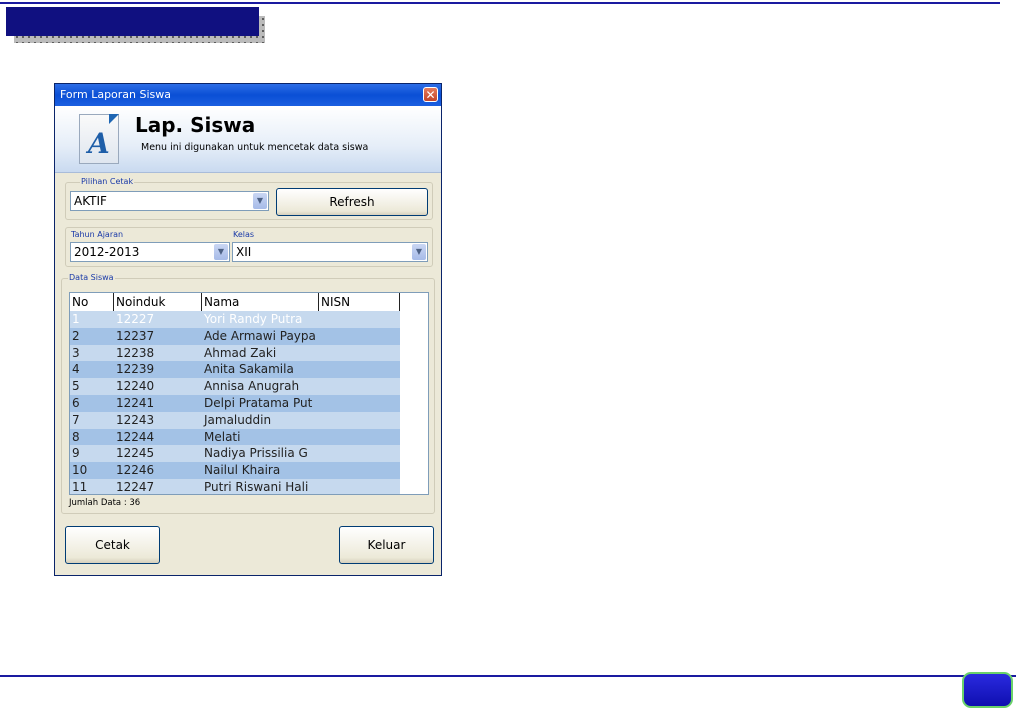 The width and height of the screenshot is (1016, 710). I want to click on column-header-noinduk: Noinduk, so click(158, 302).